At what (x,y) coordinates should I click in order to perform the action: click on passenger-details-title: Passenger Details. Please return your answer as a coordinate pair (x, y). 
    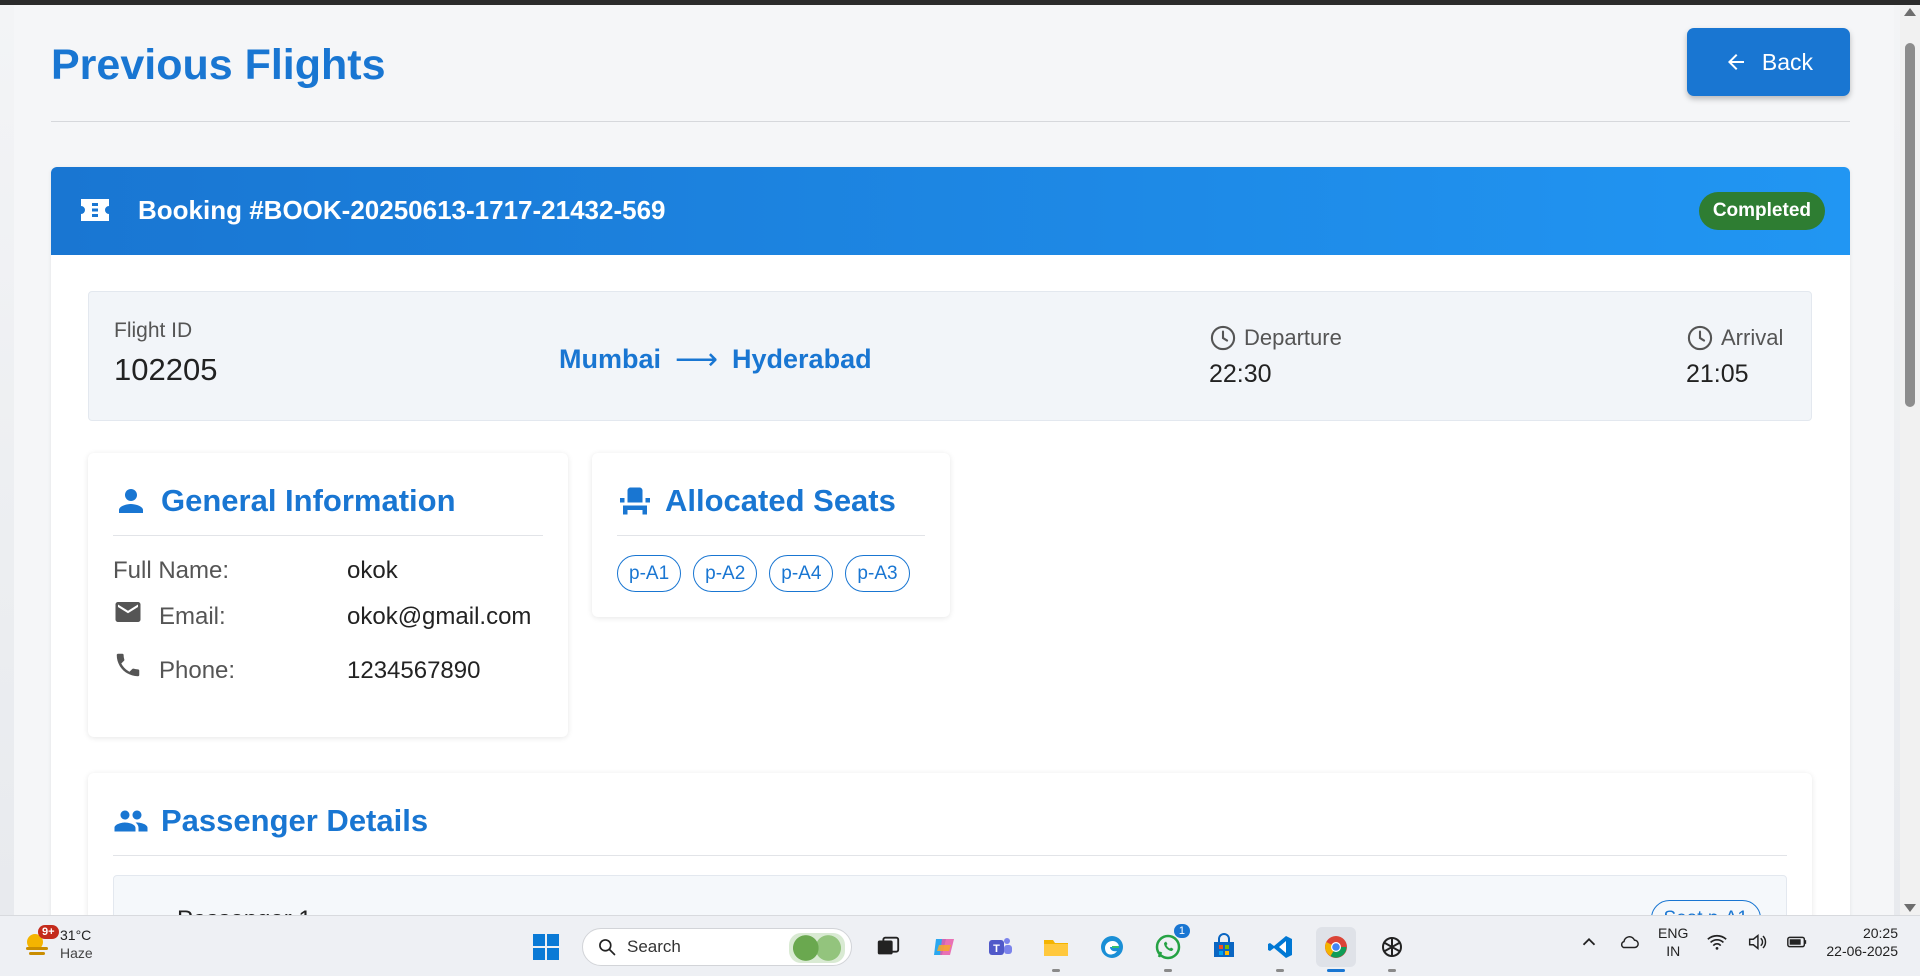
    Looking at the image, I should click on (295, 820).